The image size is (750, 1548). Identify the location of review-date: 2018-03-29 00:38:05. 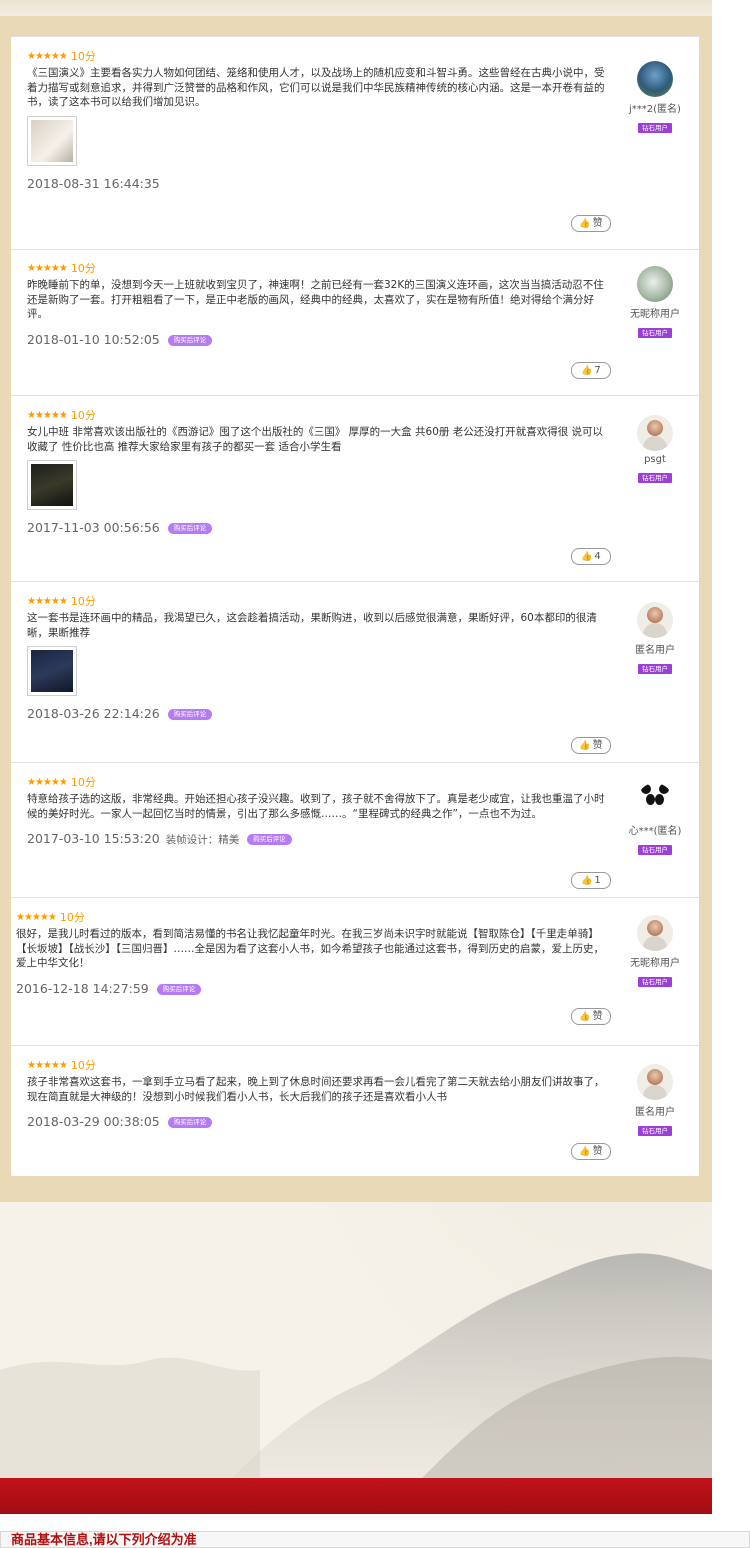
(93, 1121).